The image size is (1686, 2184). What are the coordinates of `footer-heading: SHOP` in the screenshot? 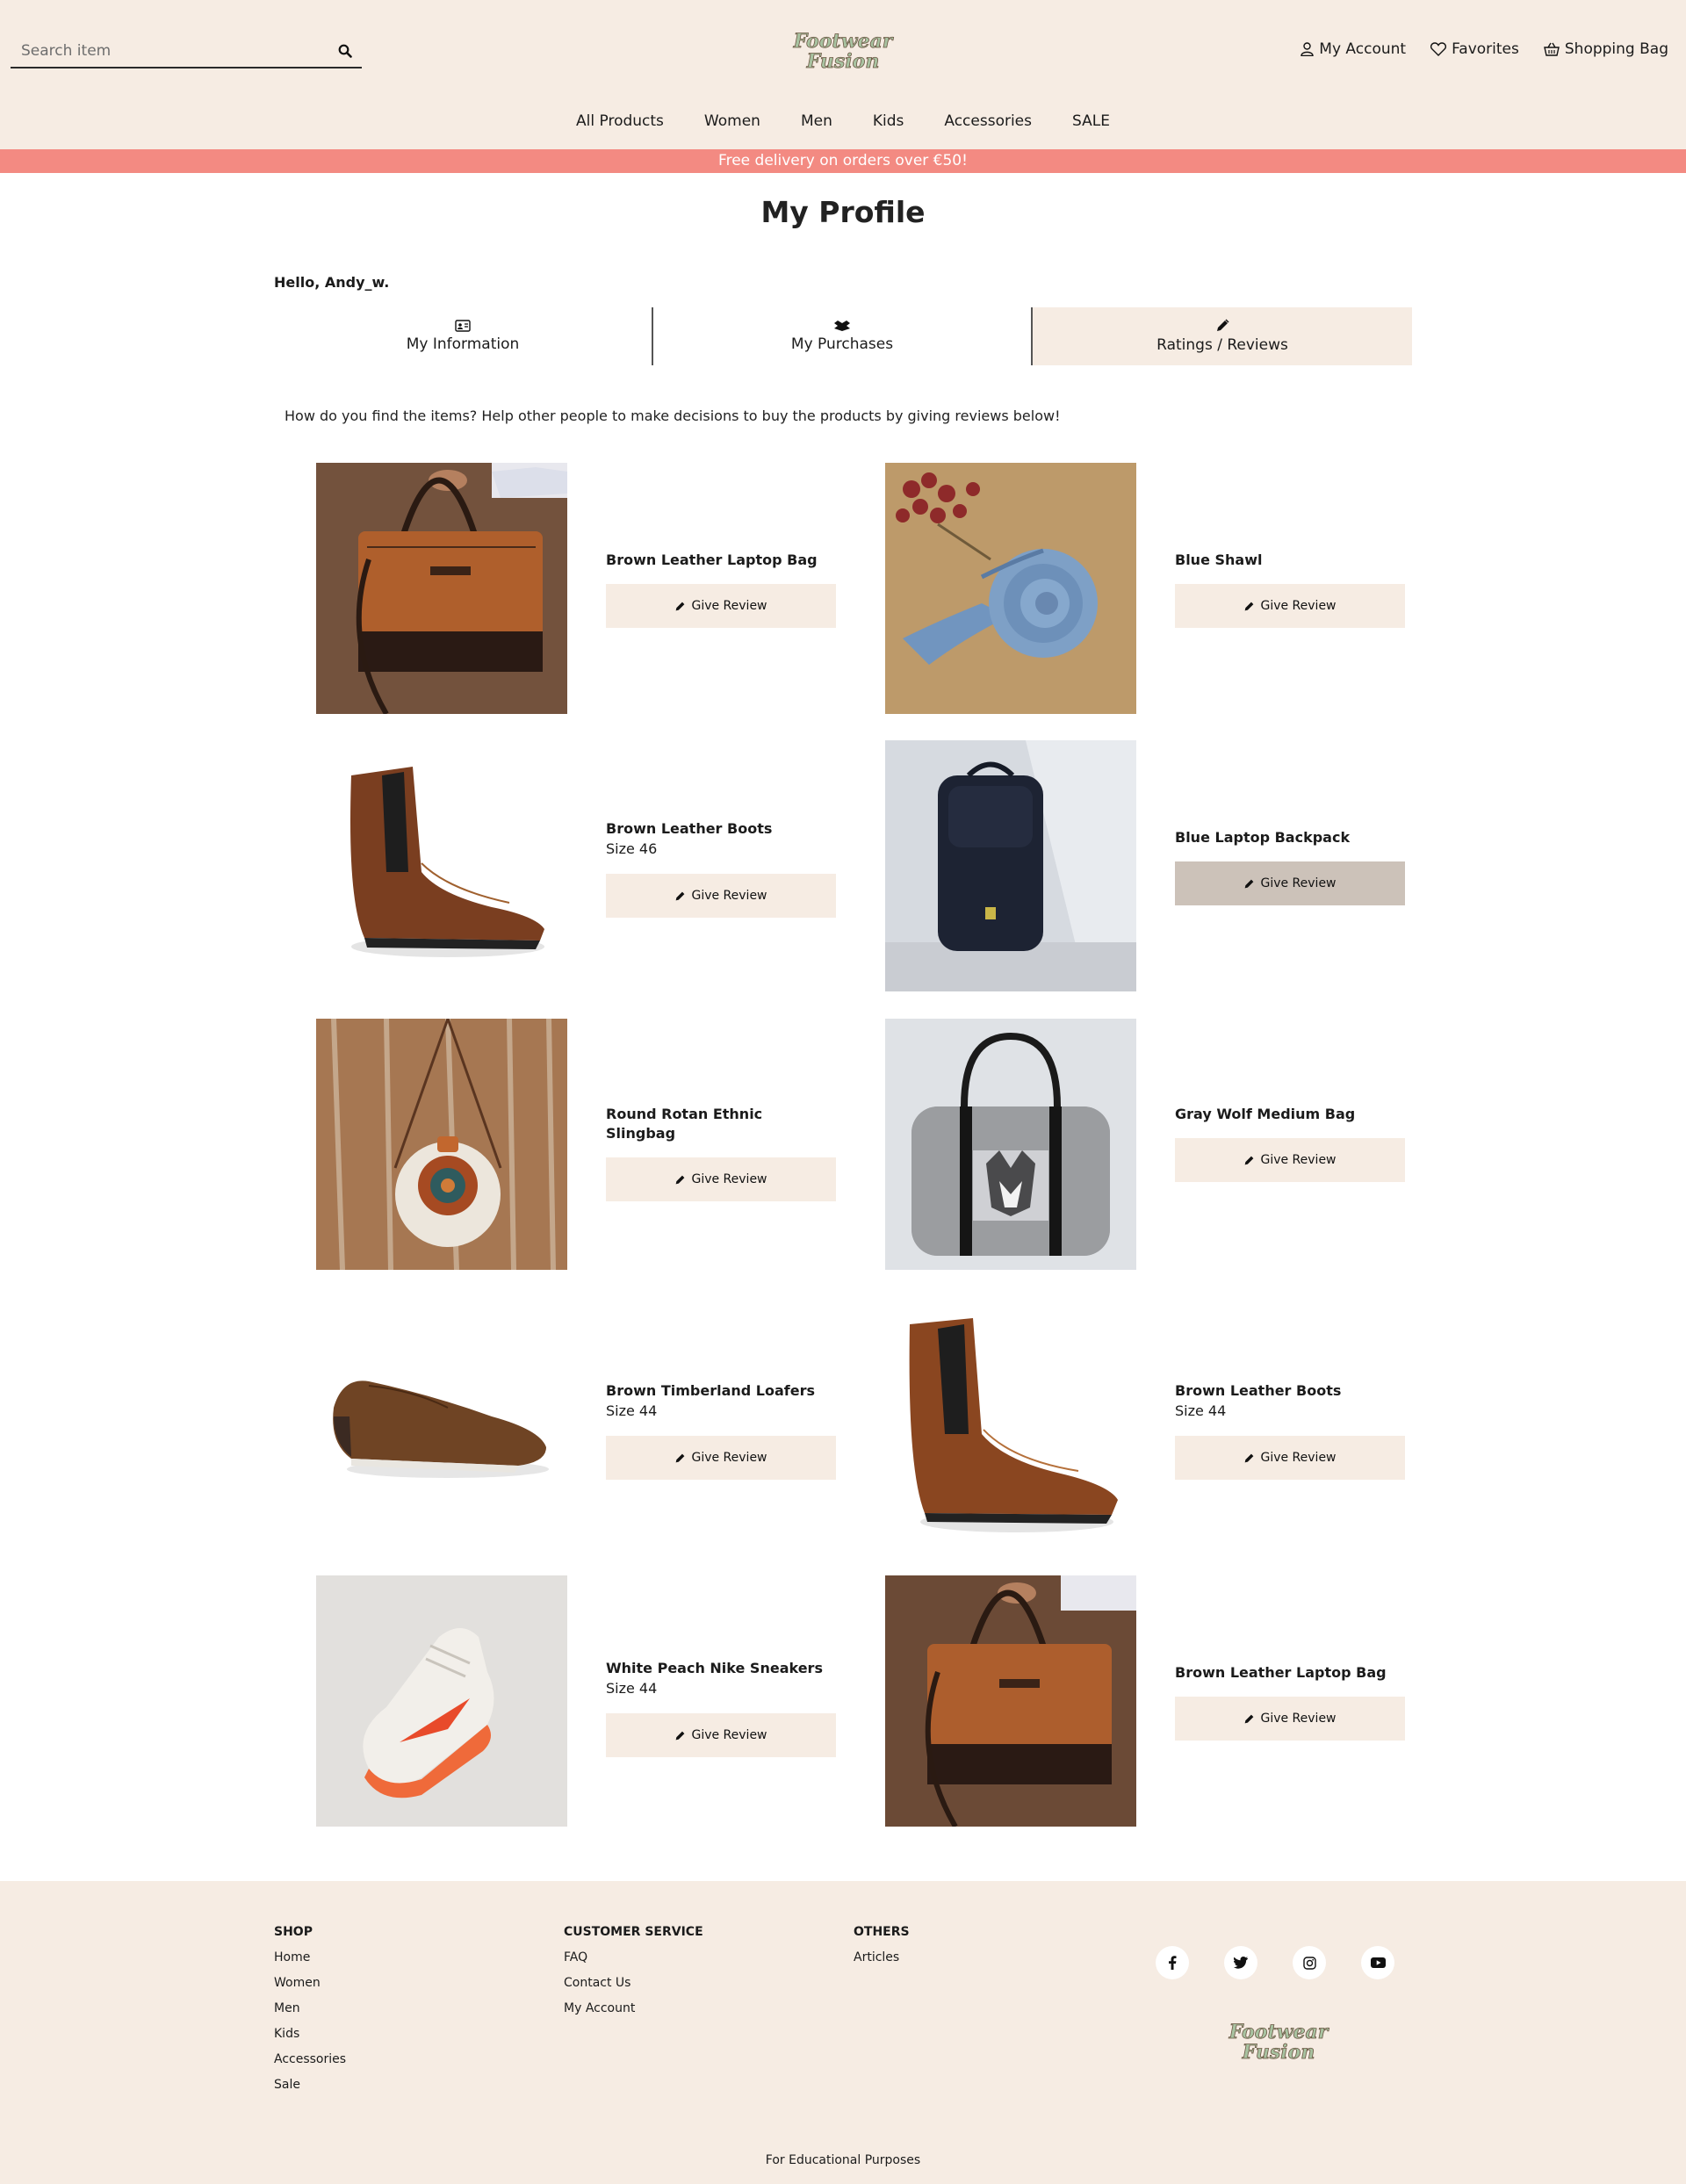 It's located at (293, 1932).